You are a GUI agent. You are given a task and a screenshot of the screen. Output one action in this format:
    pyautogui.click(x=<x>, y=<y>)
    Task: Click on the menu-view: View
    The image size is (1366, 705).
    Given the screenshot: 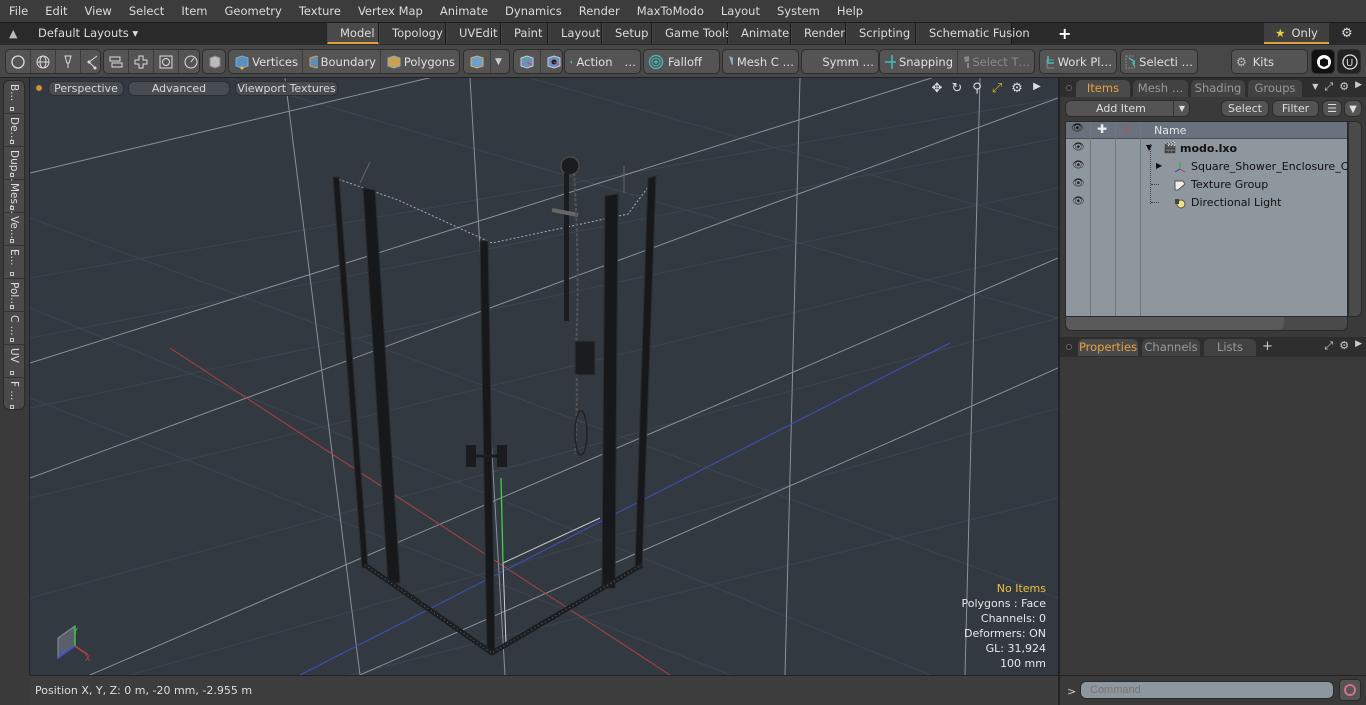 What is the action you would take?
    pyautogui.click(x=98, y=11)
    